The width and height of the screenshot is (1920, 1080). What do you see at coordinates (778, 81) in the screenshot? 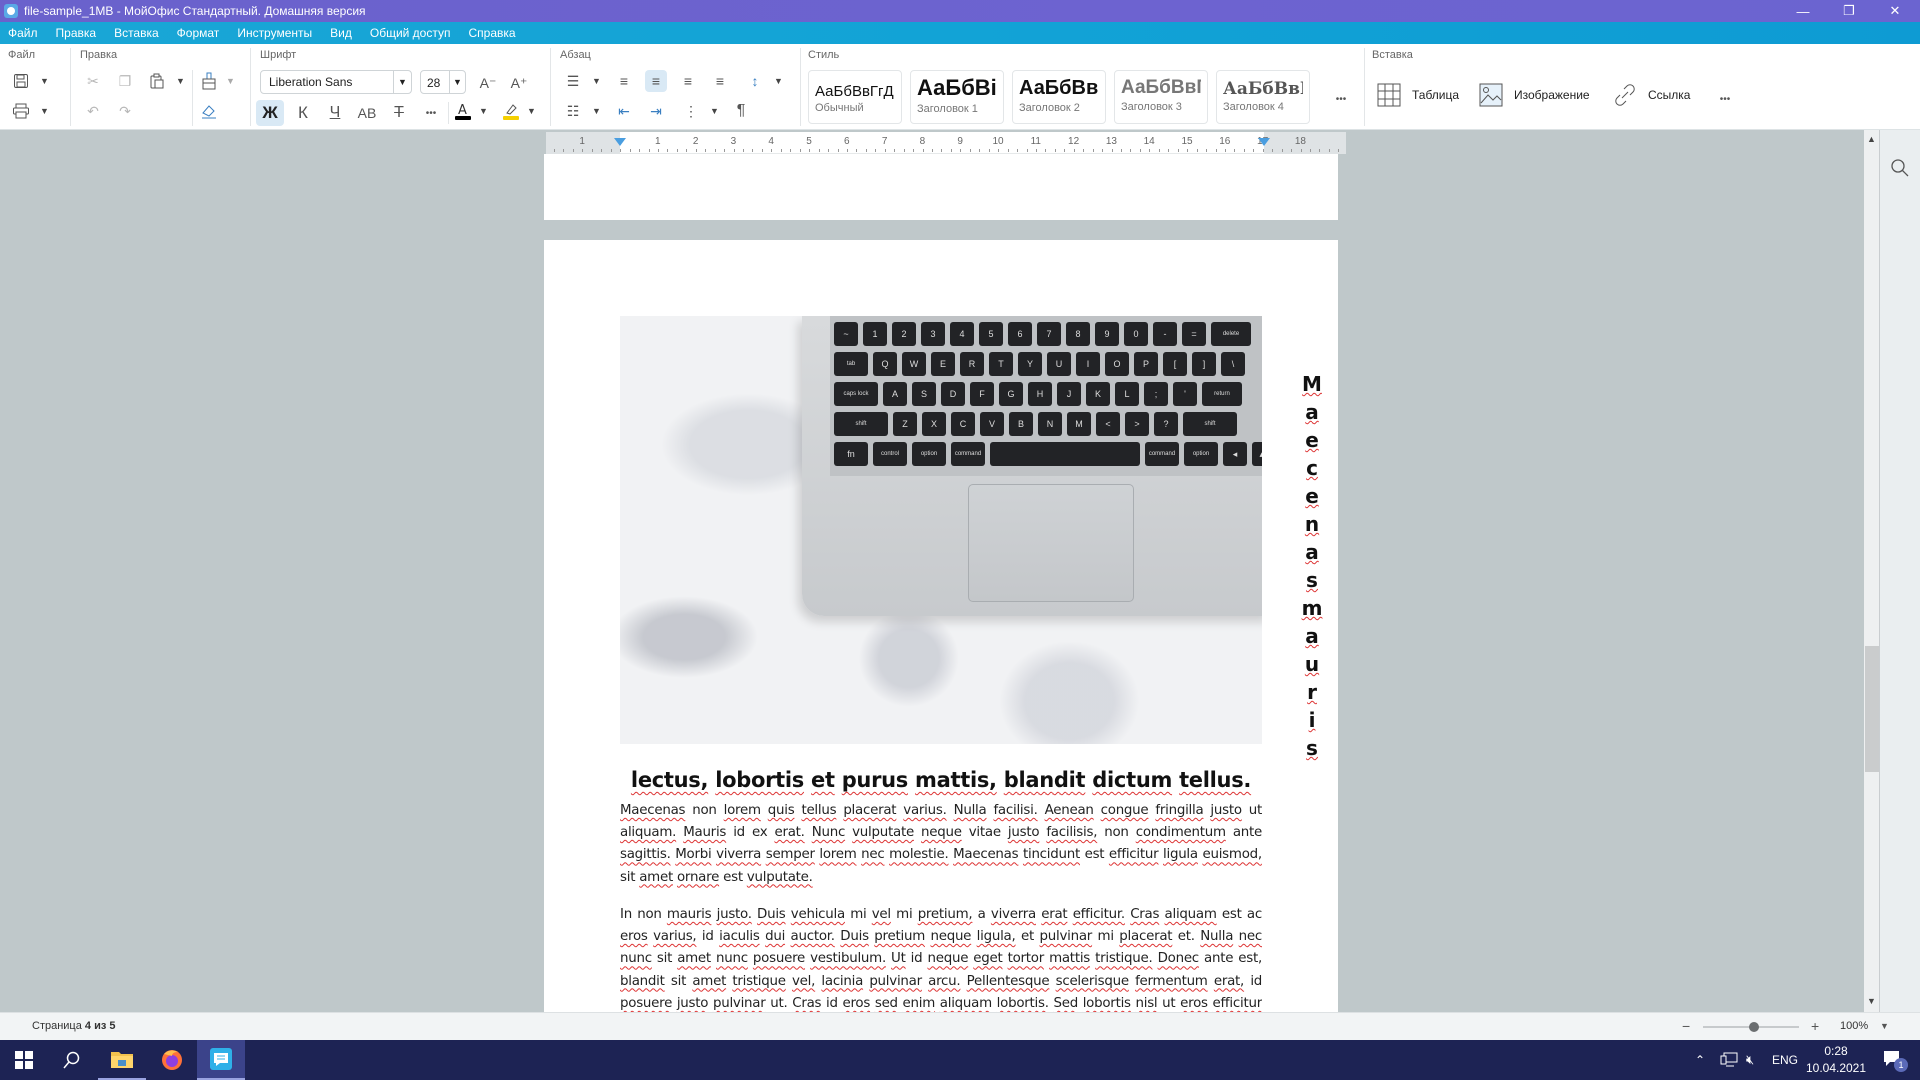
I see `line-spacing-dropdown-chevron-icon: ▼` at bounding box center [778, 81].